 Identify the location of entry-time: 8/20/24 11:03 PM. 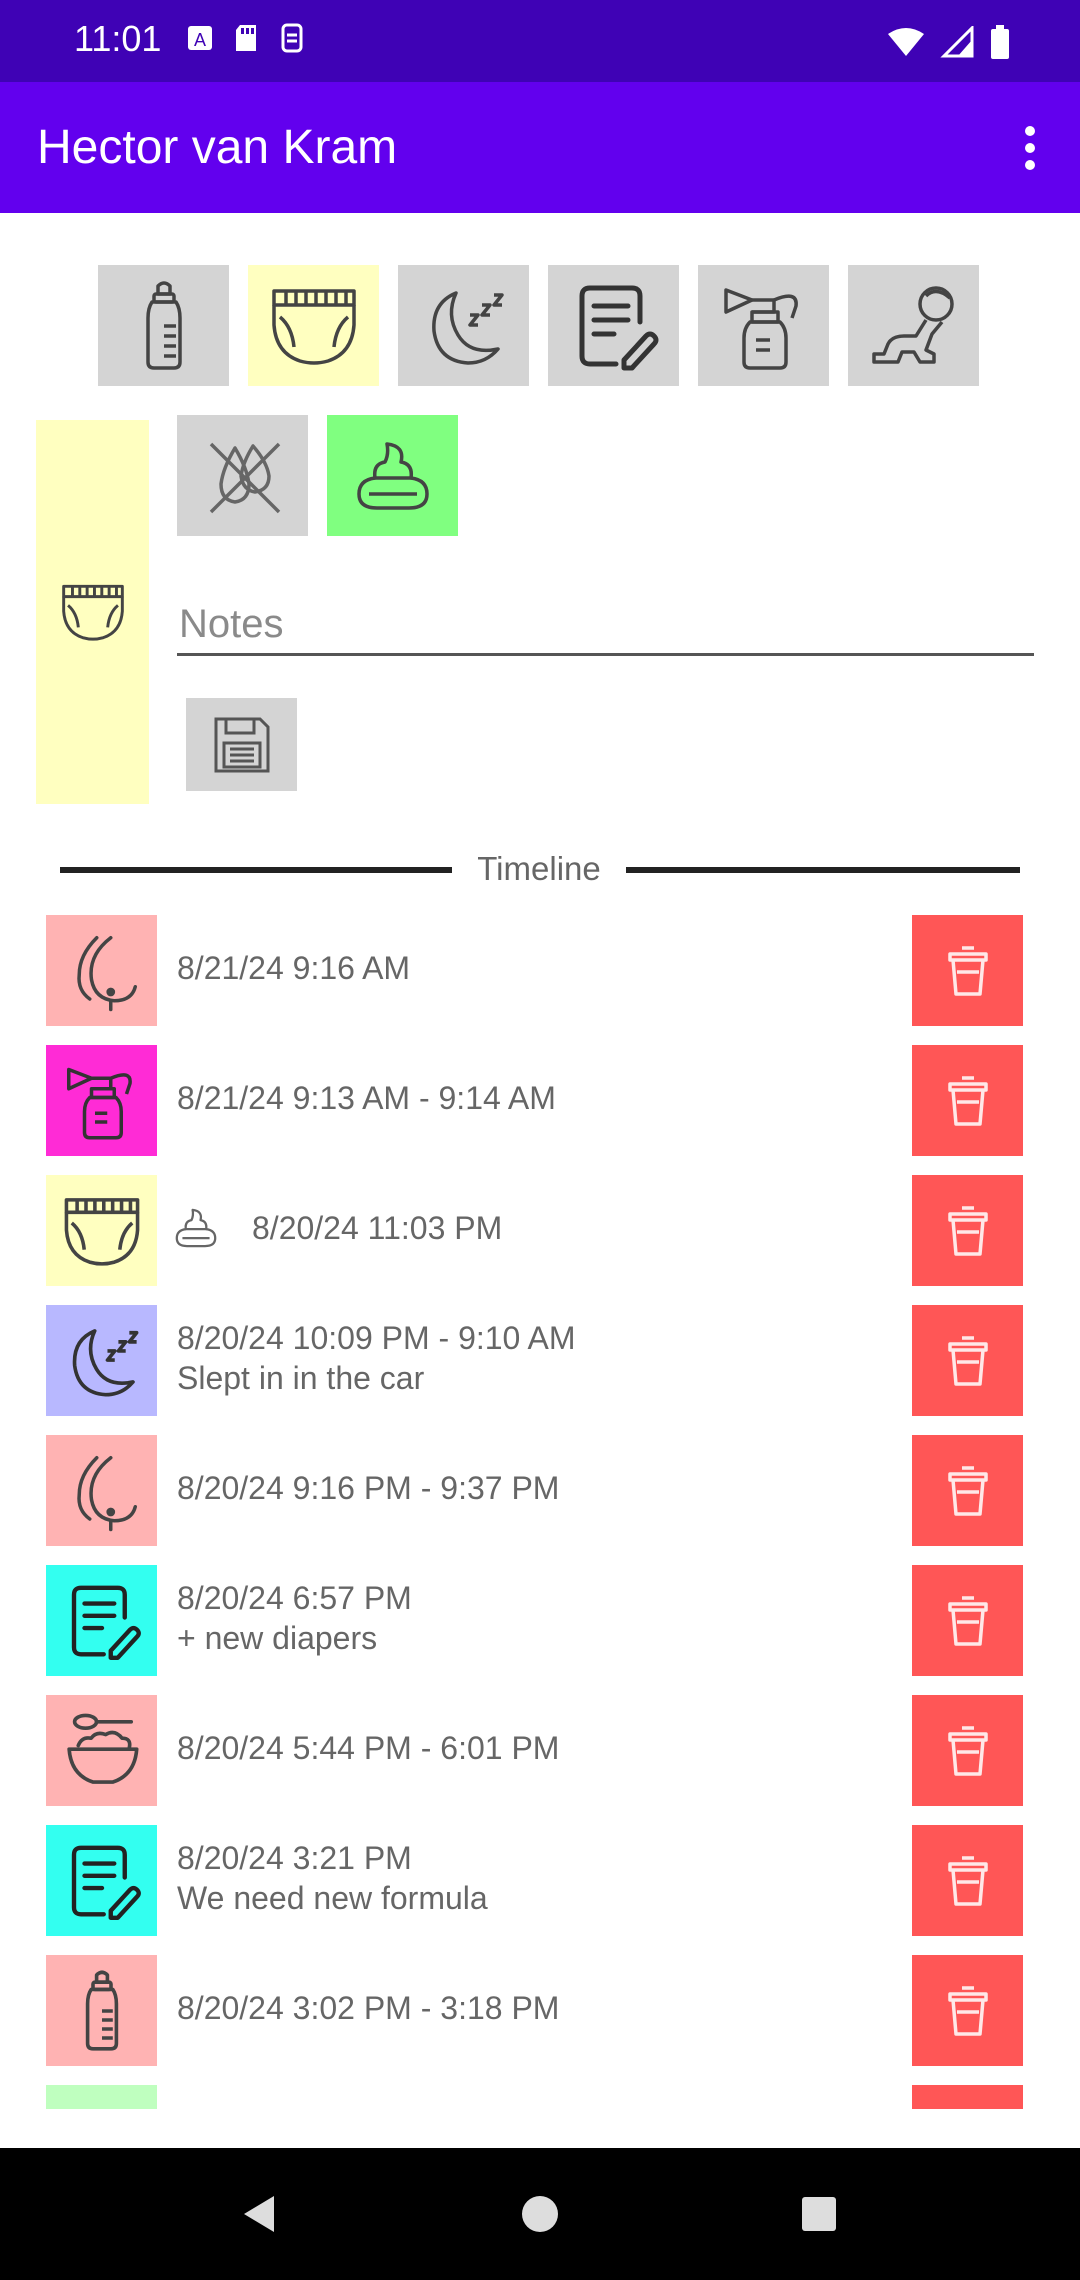
(377, 1228).